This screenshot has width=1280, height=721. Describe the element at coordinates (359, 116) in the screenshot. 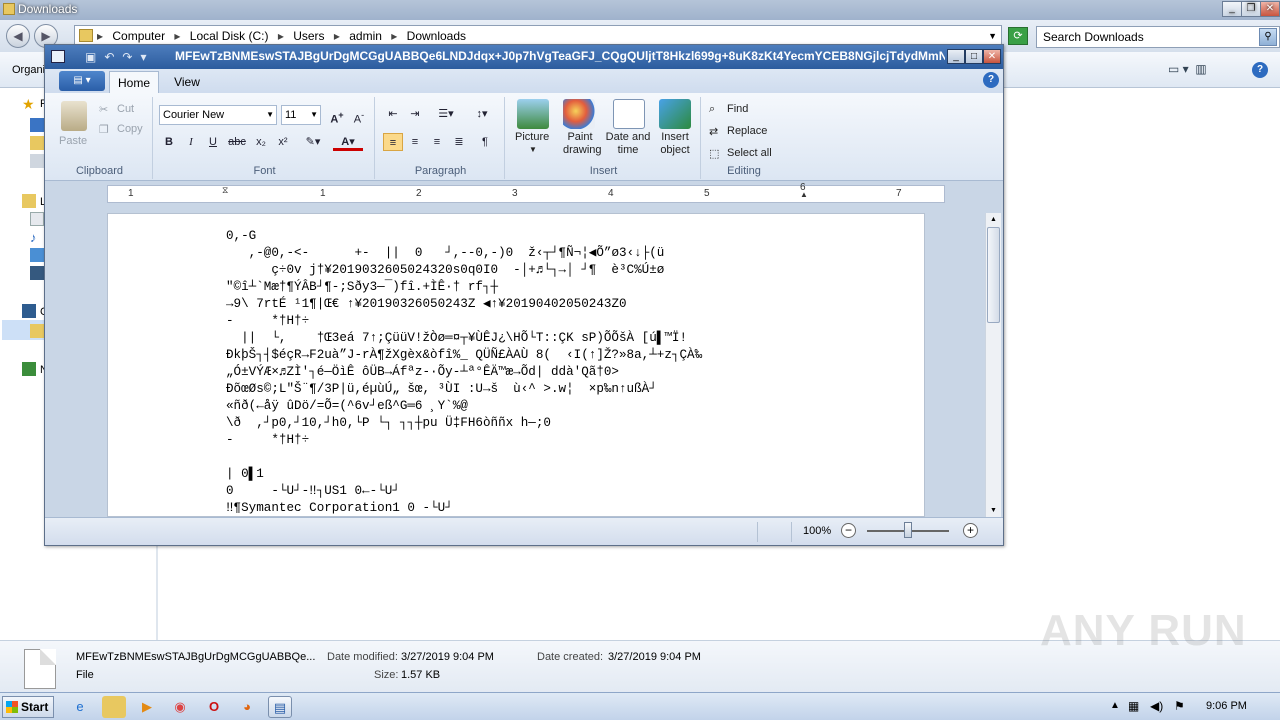

I see `shrink-font-button: A-` at that location.